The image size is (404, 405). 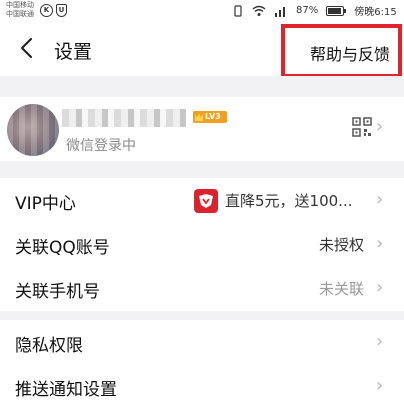 What do you see at coordinates (202, 12) in the screenshot?
I see `status-bar: 中国移动 中国联通 K U 87% 傍晚6:15` at bounding box center [202, 12].